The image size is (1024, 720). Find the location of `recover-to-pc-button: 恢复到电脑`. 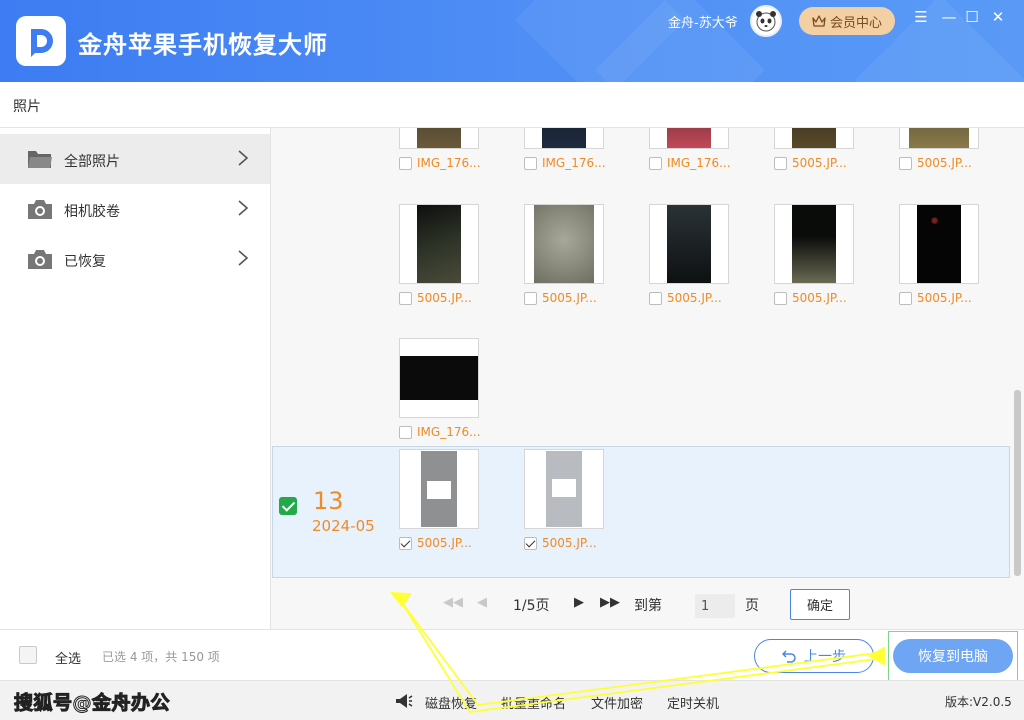

recover-to-pc-button: 恢复到电脑 is located at coordinates (953, 656).